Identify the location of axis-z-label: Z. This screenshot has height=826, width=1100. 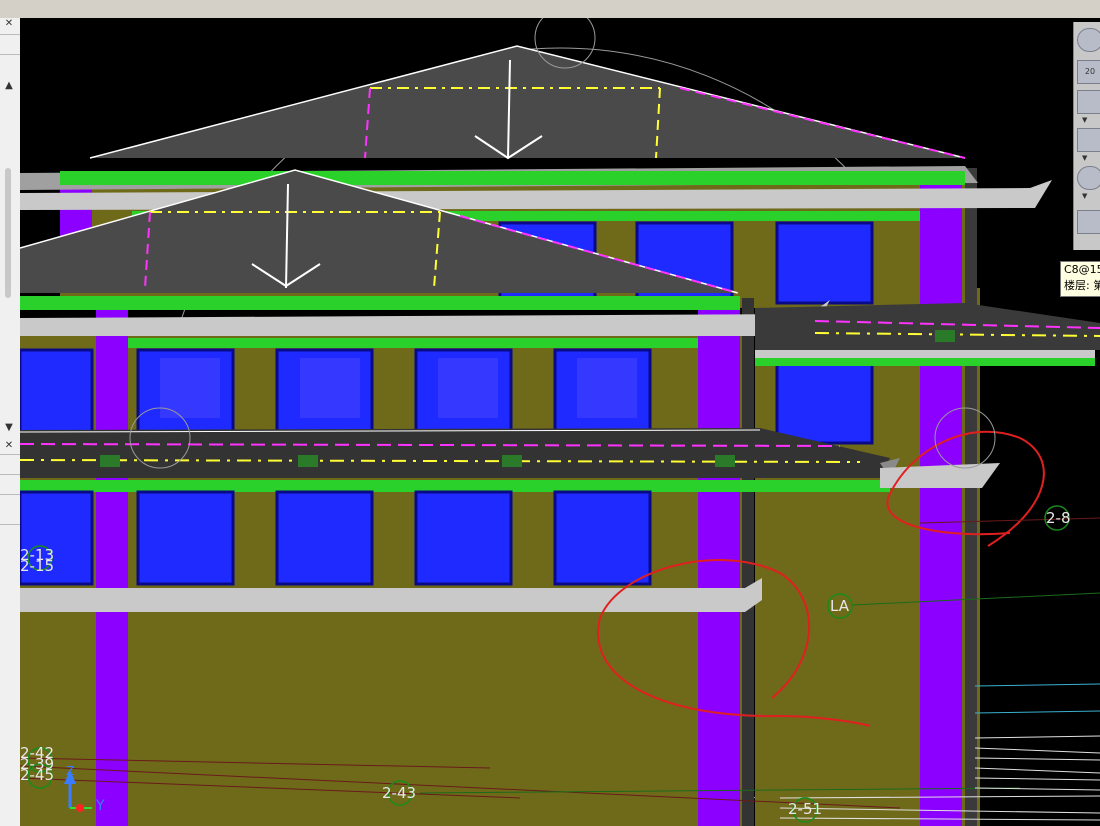
(70, 771).